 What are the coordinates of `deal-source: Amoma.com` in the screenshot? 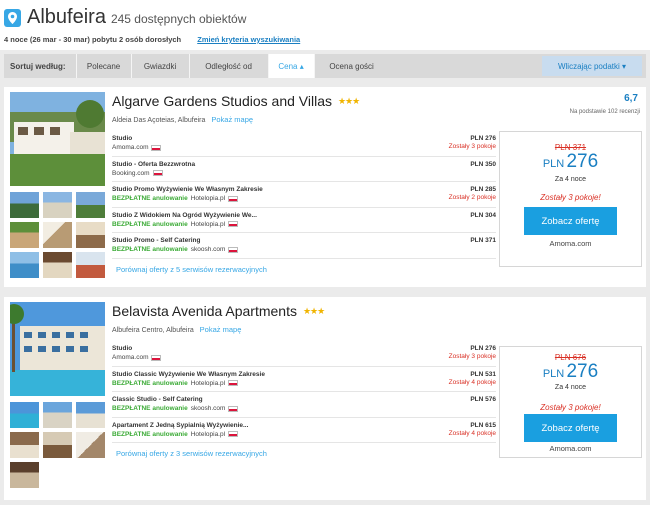 It's located at (570, 243).